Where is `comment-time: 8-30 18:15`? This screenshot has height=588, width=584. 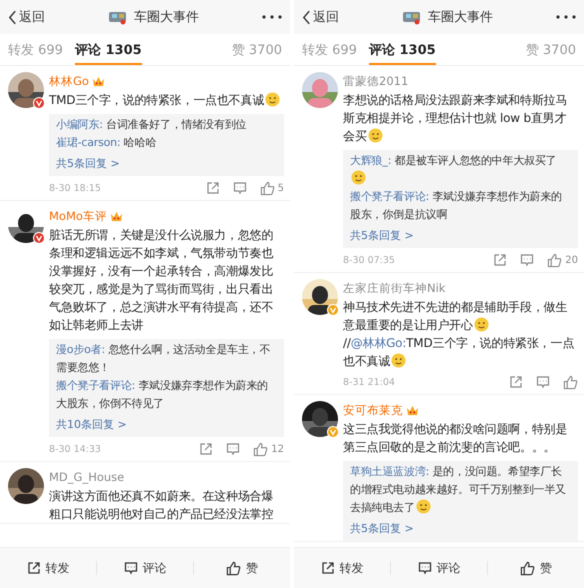
comment-time: 8-30 18:15 is located at coordinates (75, 188).